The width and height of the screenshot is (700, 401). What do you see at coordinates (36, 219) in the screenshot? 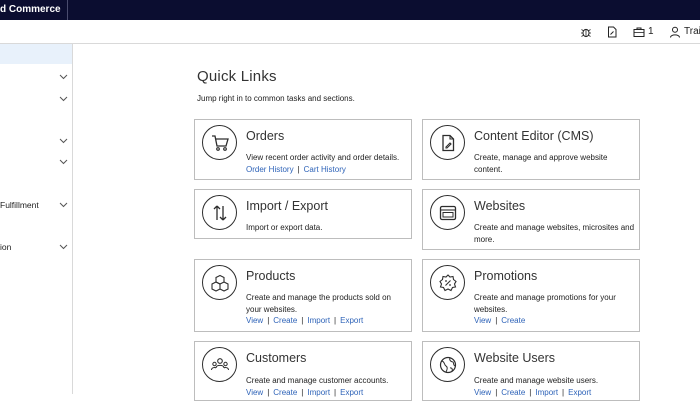
I see `sidebar: Fulfillment ion` at bounding box center [36, 219].